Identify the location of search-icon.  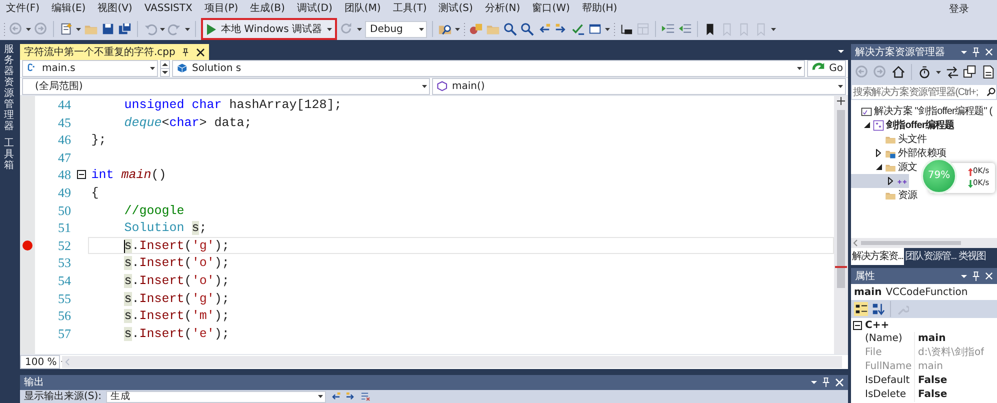
(991, 92).